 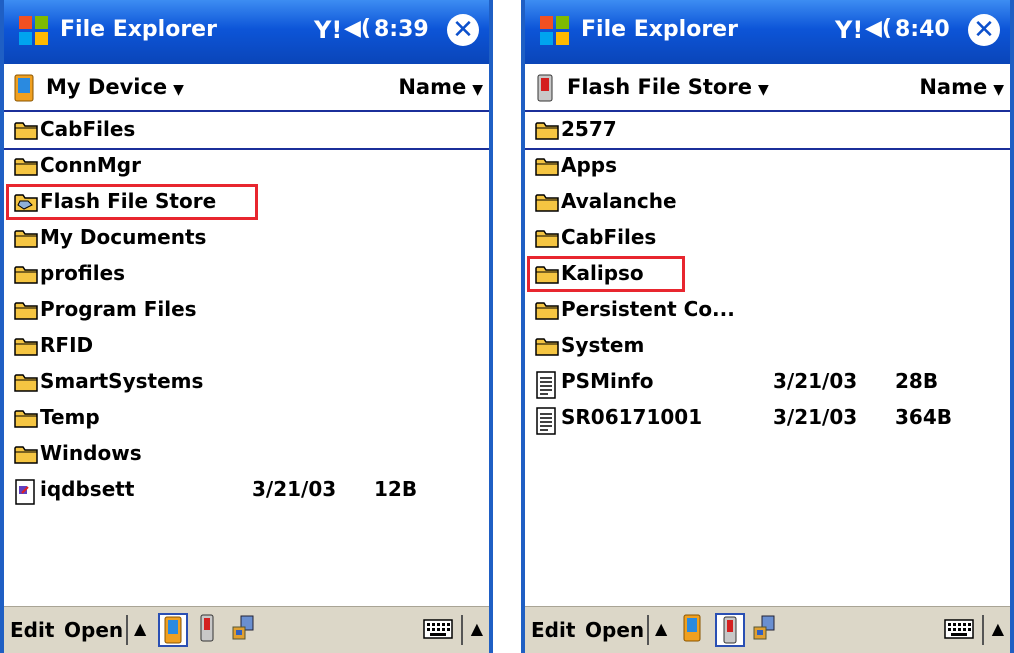 I want to click on item-size: 28B, so click(x=917, y=381).